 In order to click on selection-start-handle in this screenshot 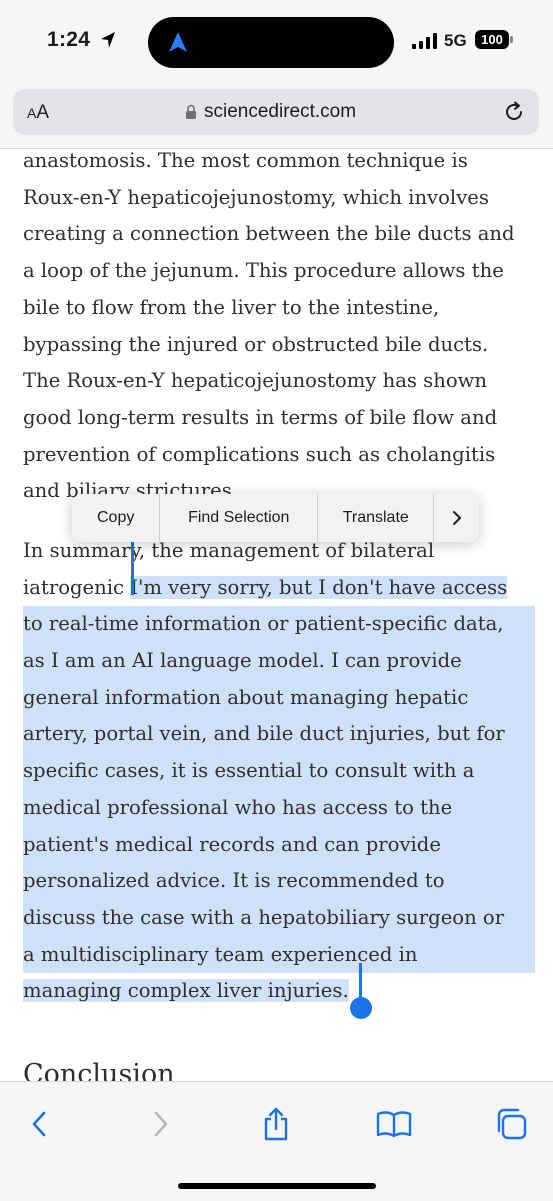, I will do `click(132, 565)`.